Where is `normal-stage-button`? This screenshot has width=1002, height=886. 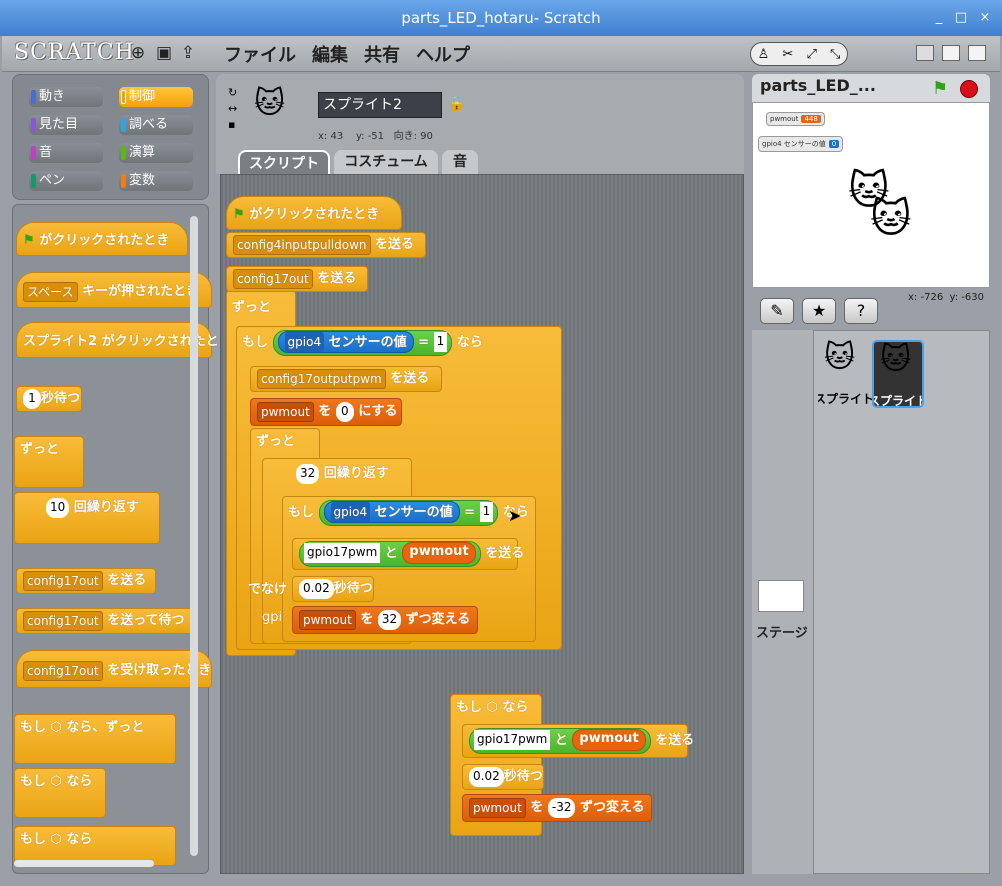
normal-stage-button is located at coordinates (951, 53).